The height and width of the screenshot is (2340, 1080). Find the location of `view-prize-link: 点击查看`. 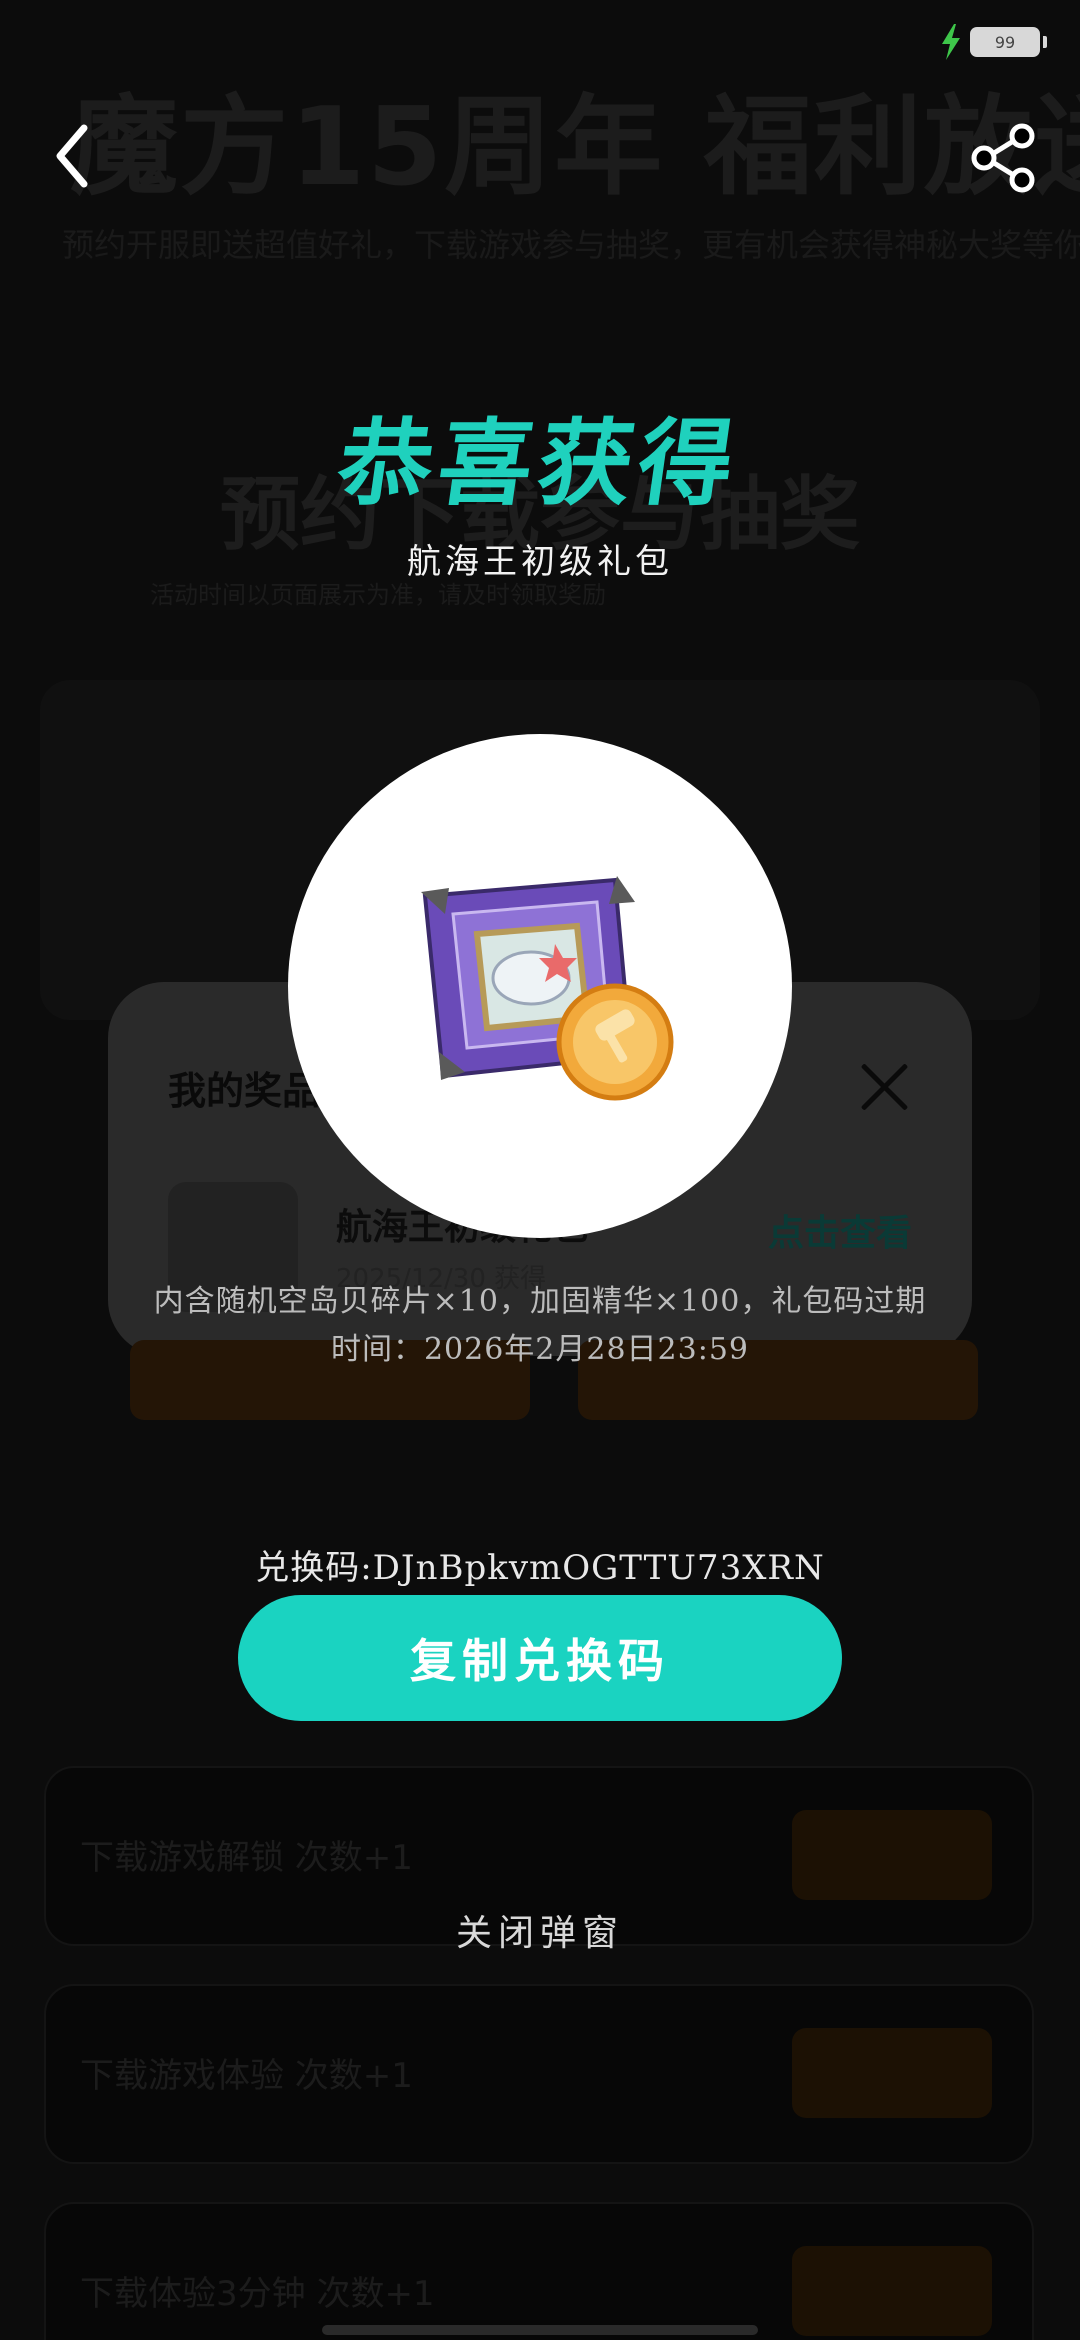

view-prize-link: 点击查看 is located at coordinates (839, 1233).